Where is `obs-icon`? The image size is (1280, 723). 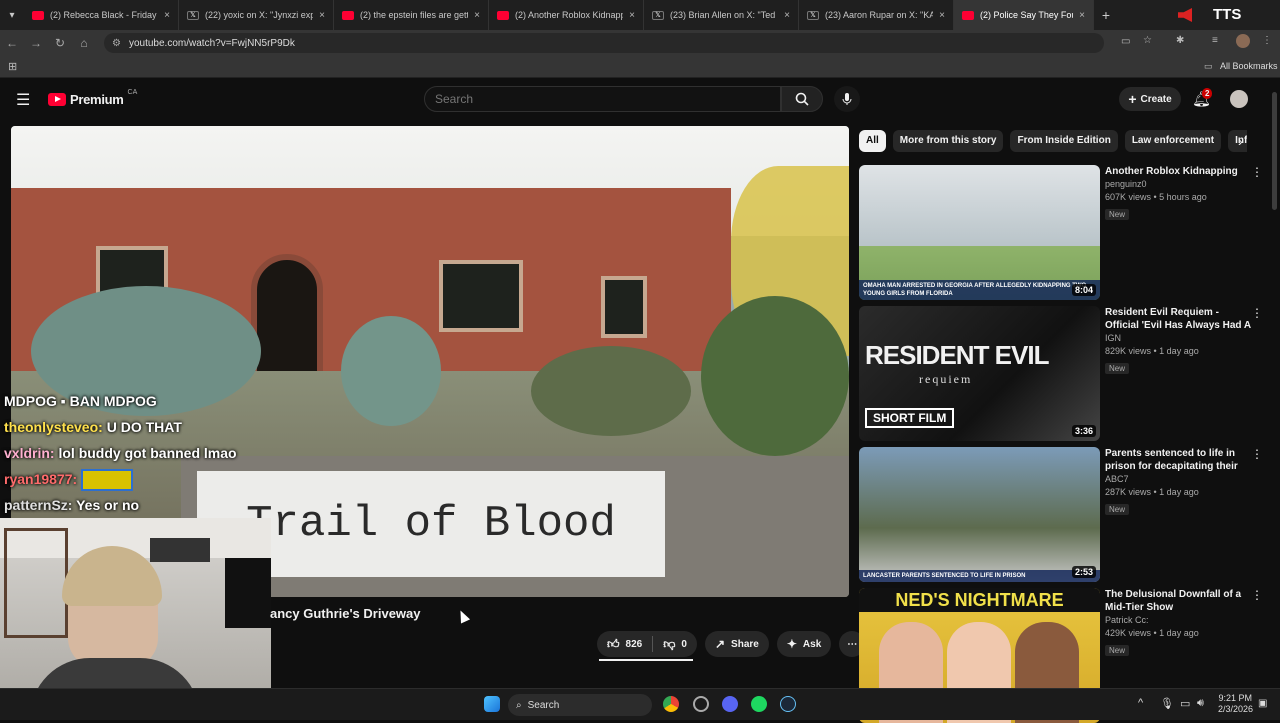
obs-icon is located at coordinates (701, 704).